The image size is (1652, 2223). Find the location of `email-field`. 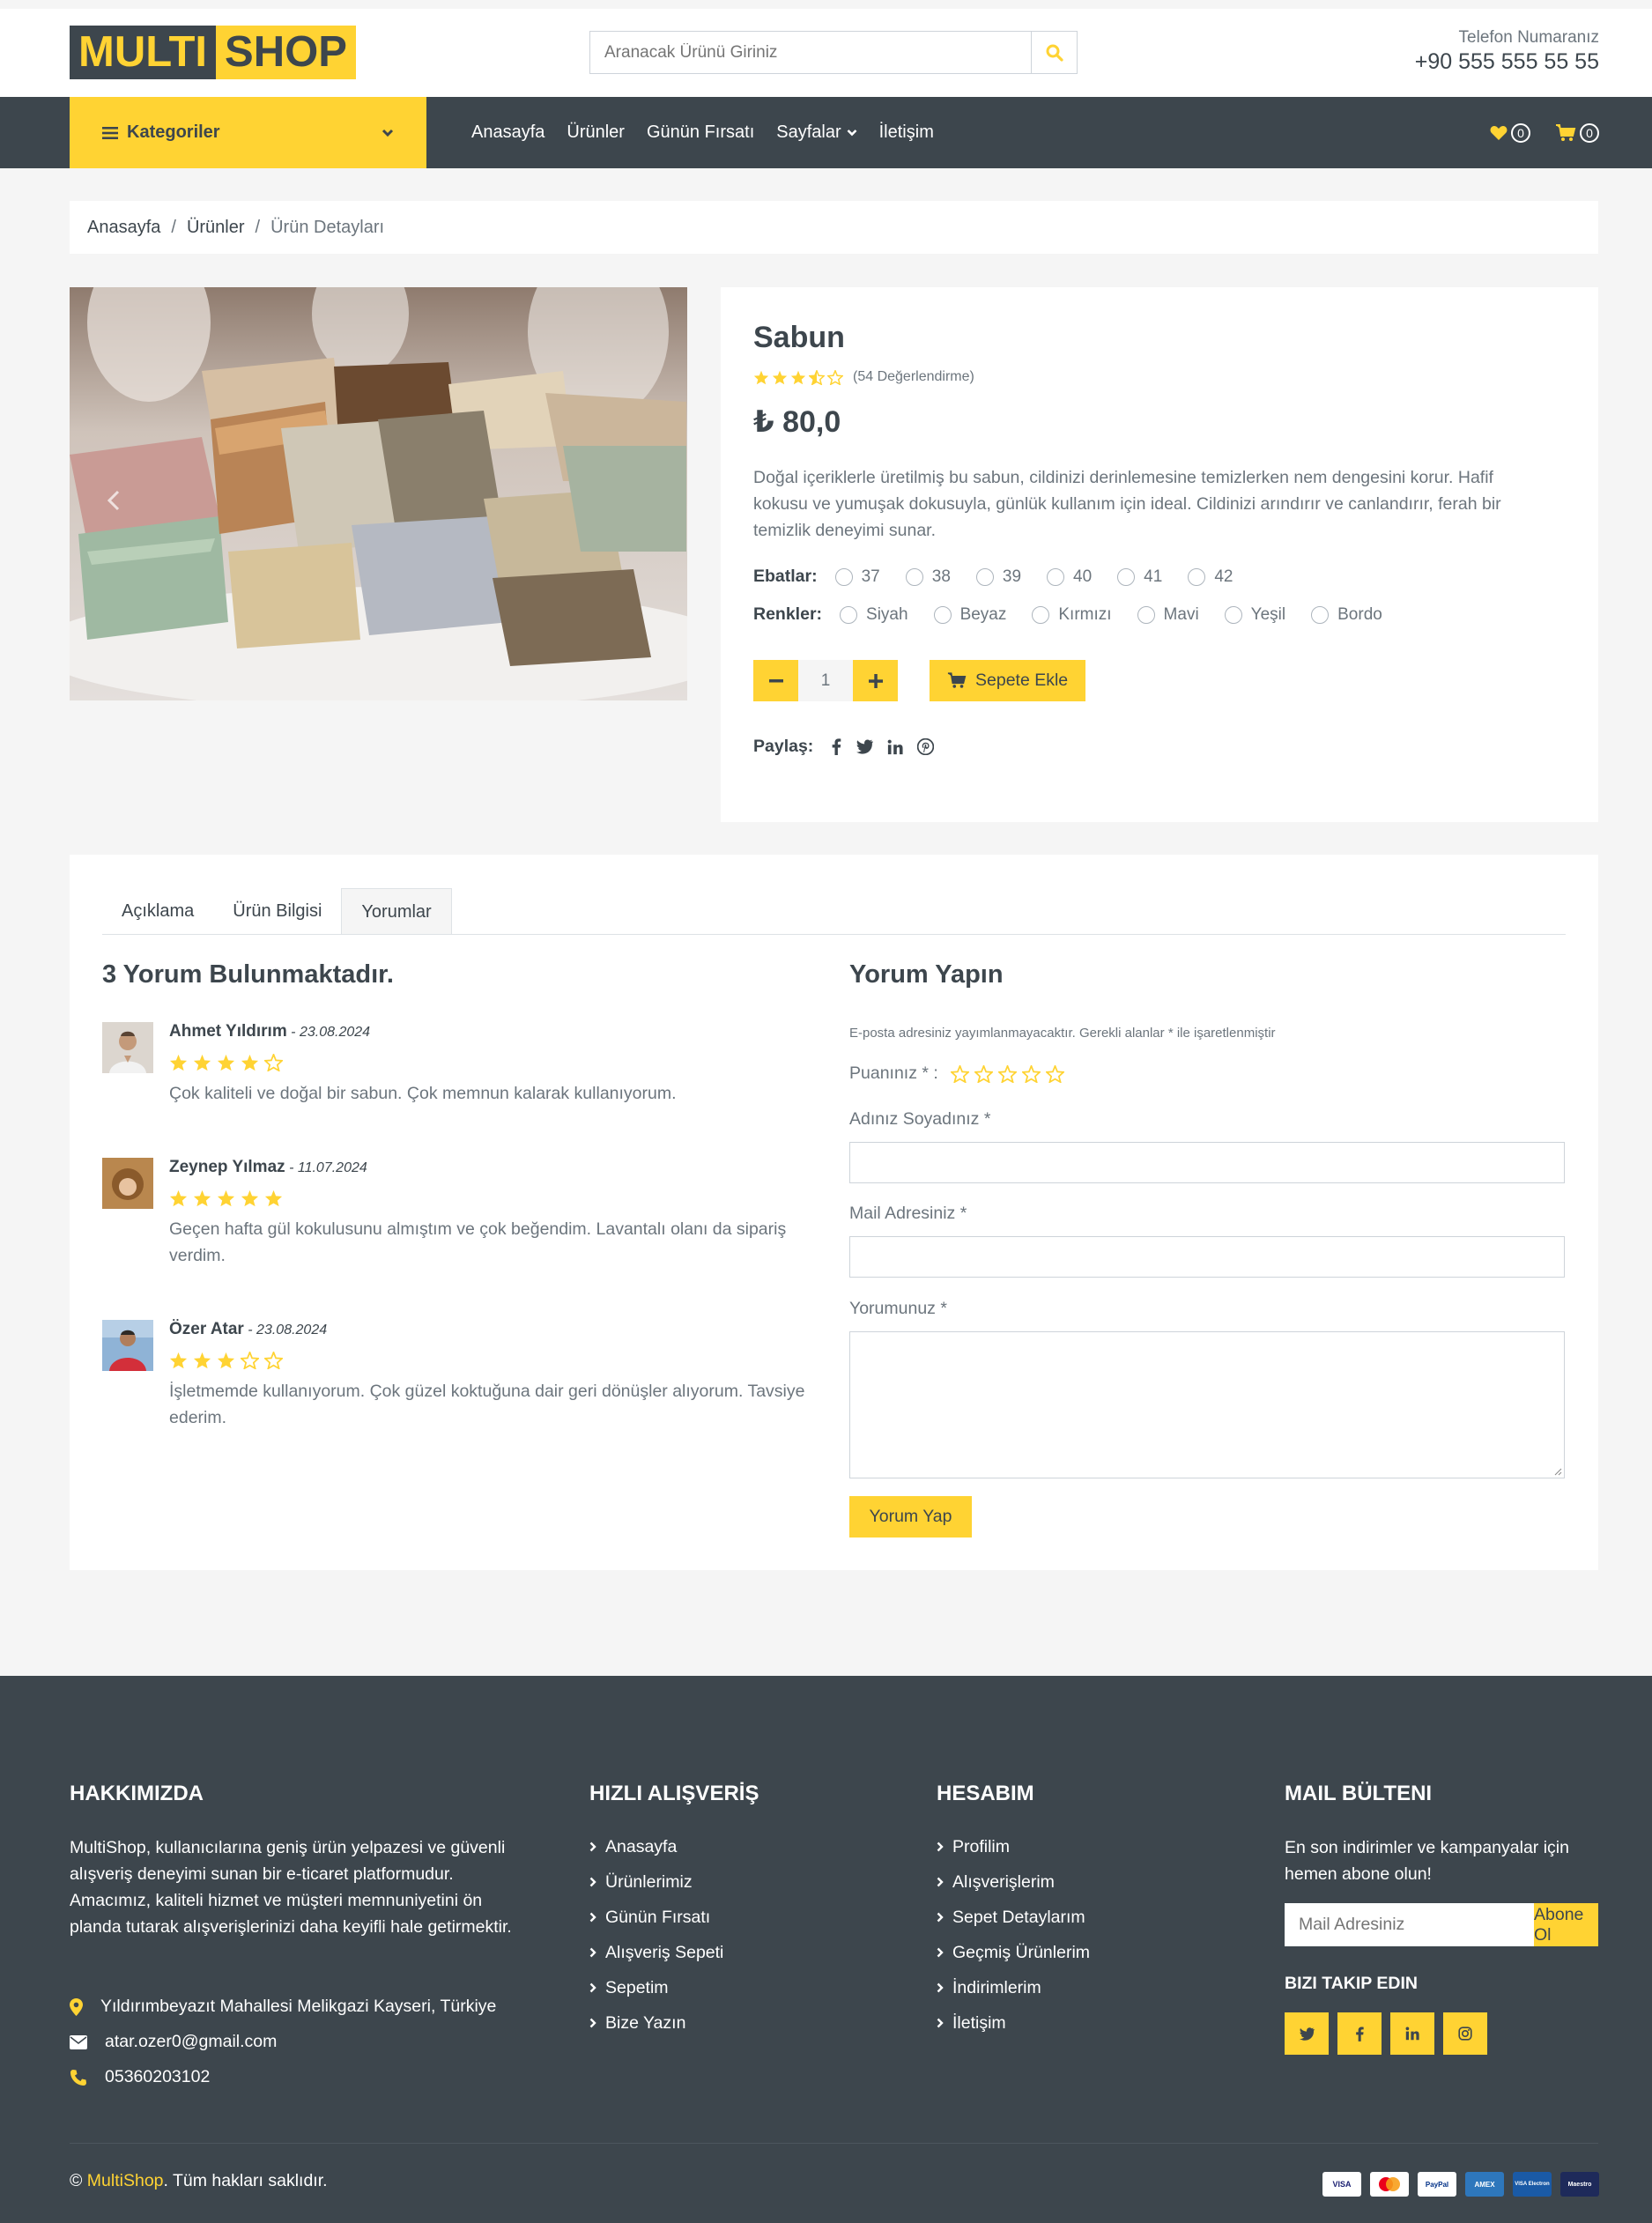

email-field is located at coordinates (1207, 1257).